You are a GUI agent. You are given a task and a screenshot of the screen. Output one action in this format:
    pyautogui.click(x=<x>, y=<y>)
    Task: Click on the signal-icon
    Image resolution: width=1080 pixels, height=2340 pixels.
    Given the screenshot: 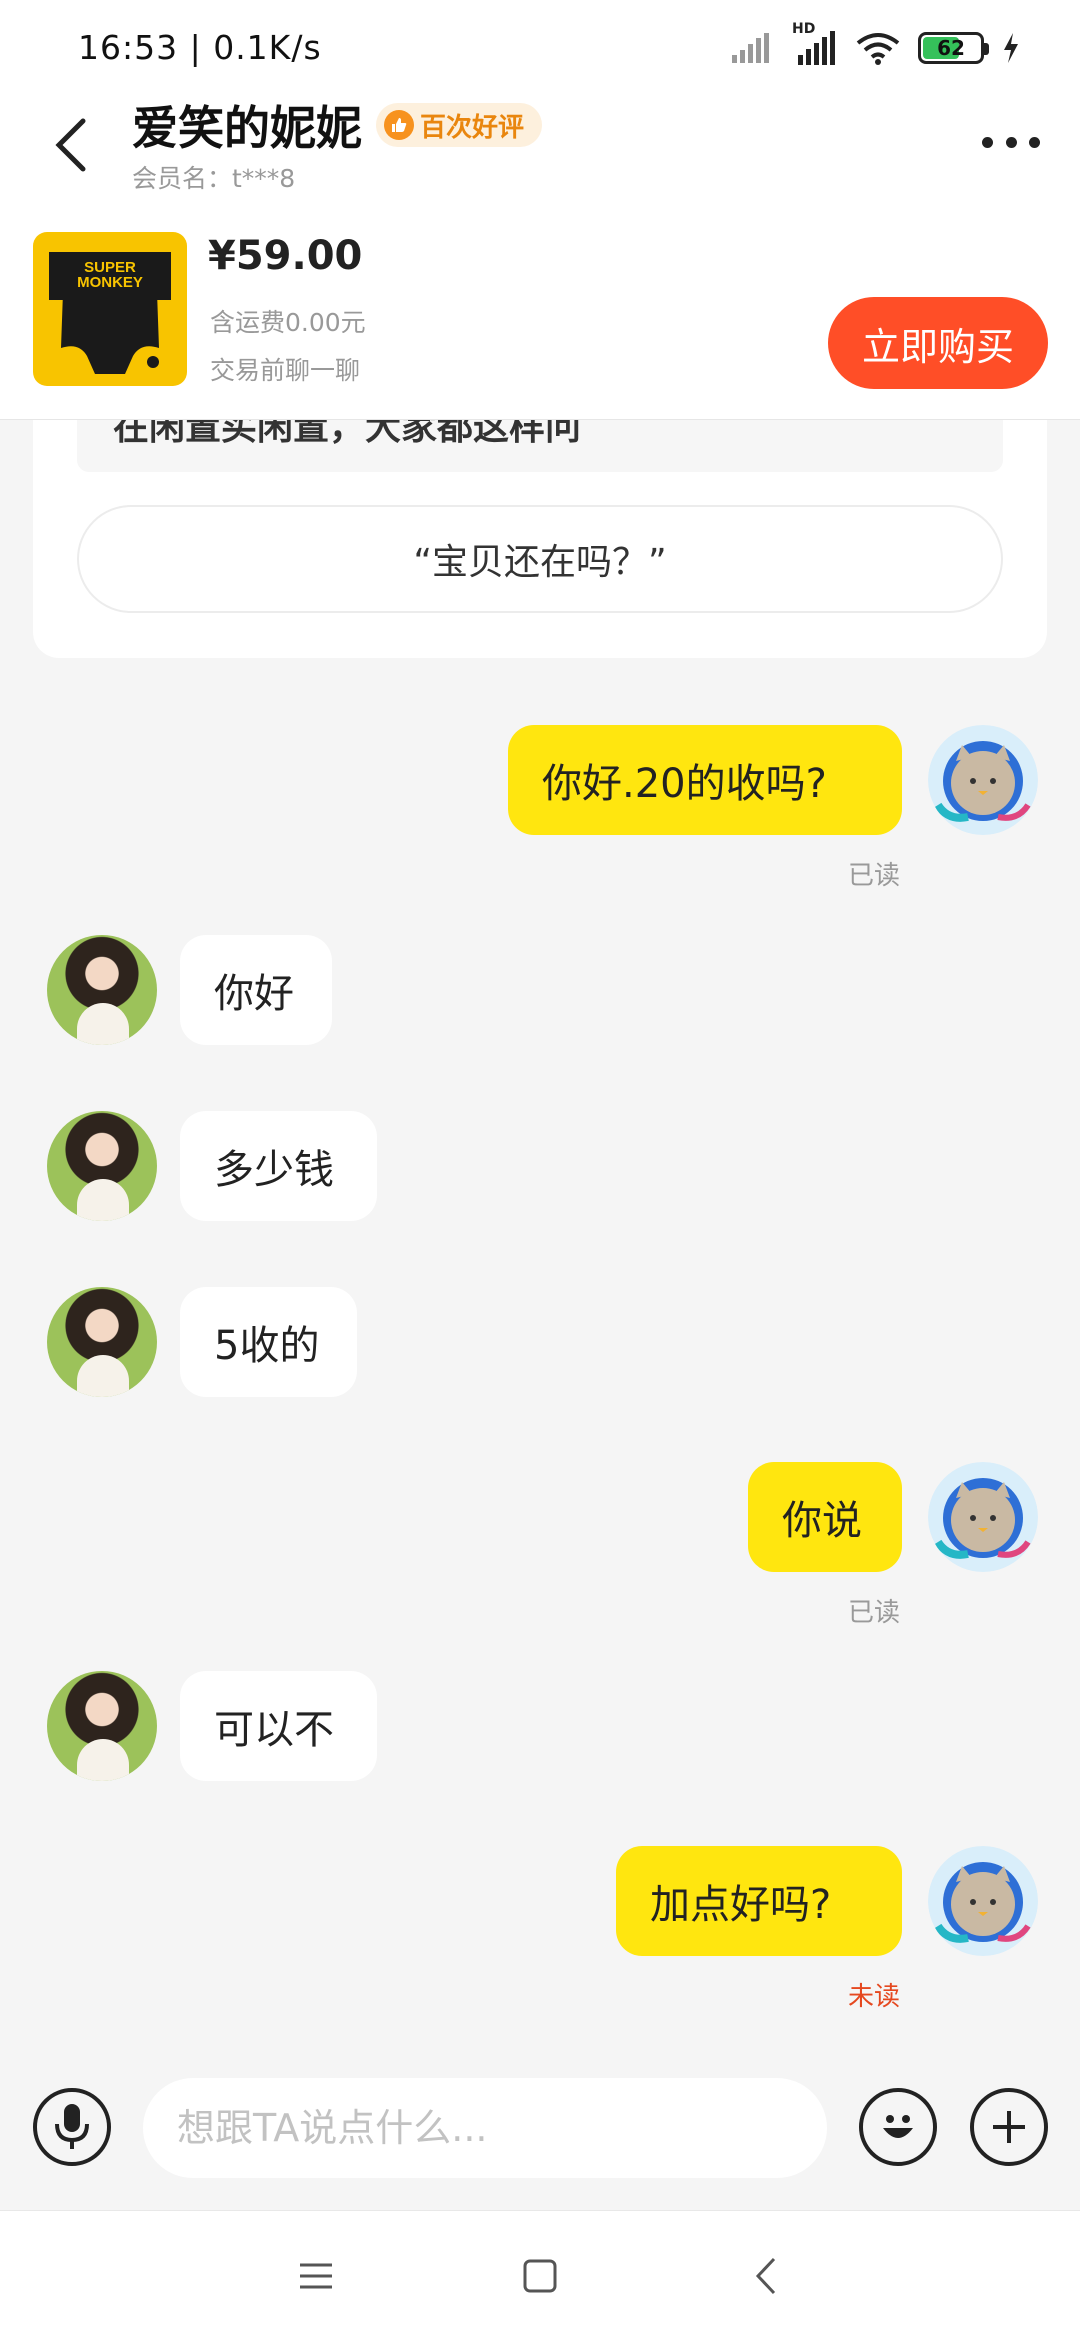 What is the action you would take?
    pyautogui.click(x=750, y=47)
    